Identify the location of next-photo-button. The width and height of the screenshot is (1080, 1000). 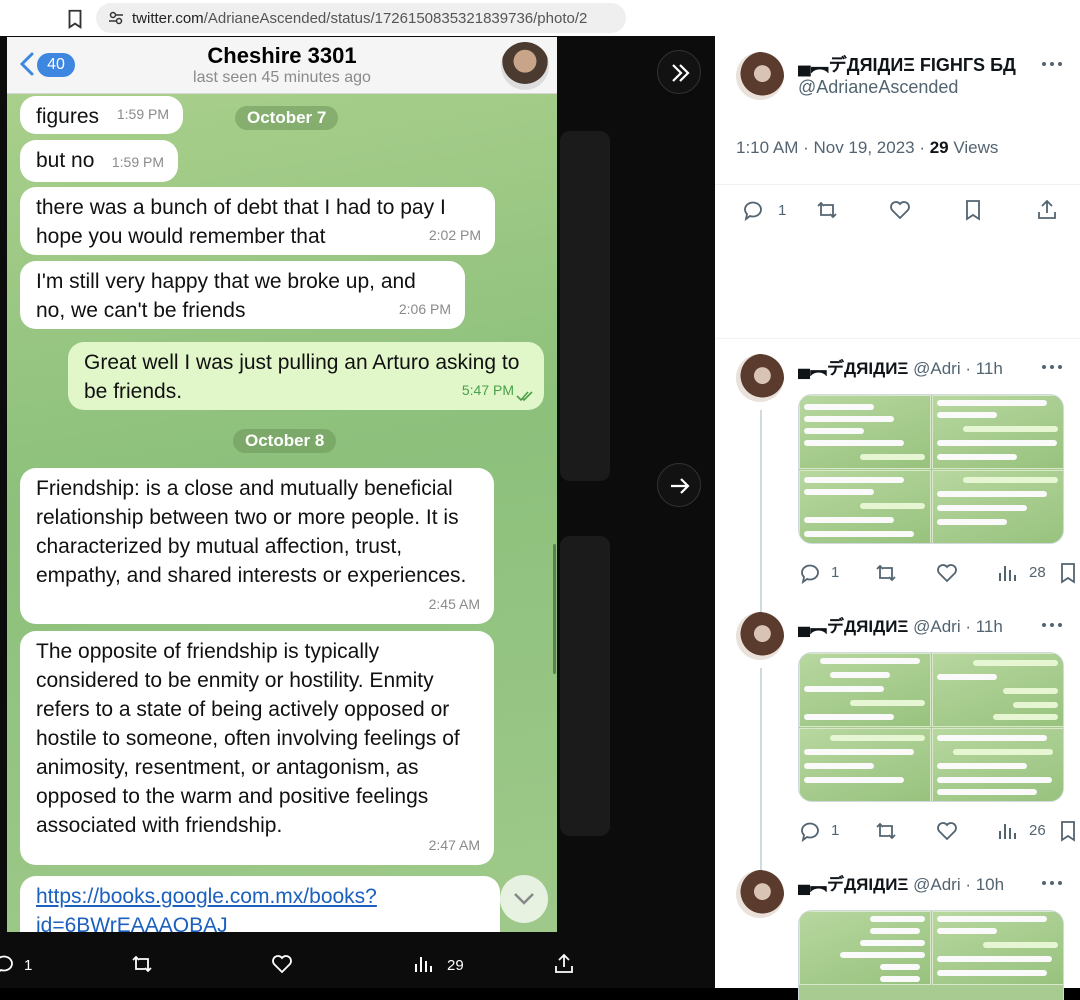
(679, 485).